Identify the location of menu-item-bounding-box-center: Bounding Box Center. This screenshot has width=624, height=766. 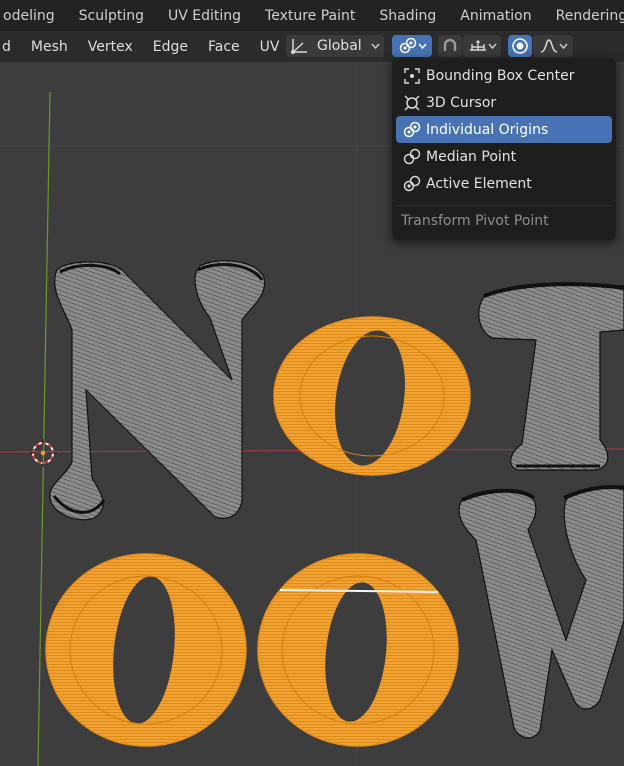
(504, 75).